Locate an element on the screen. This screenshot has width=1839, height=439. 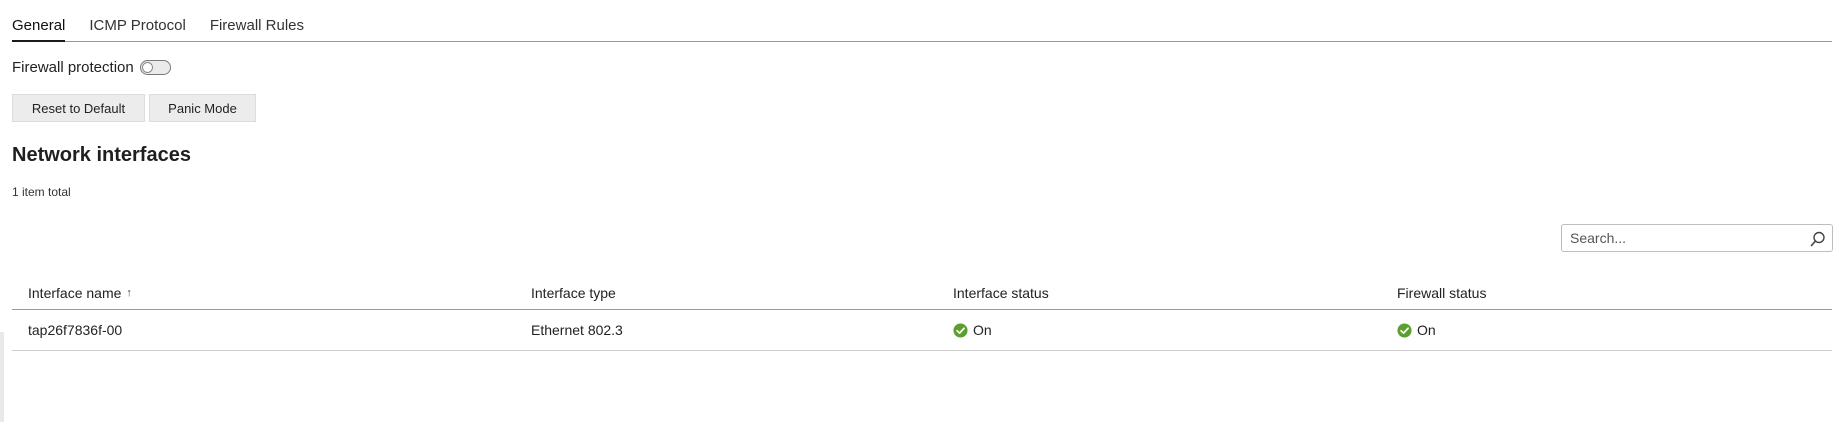
interface-status-cell: On is located at coordinates (972, 330).